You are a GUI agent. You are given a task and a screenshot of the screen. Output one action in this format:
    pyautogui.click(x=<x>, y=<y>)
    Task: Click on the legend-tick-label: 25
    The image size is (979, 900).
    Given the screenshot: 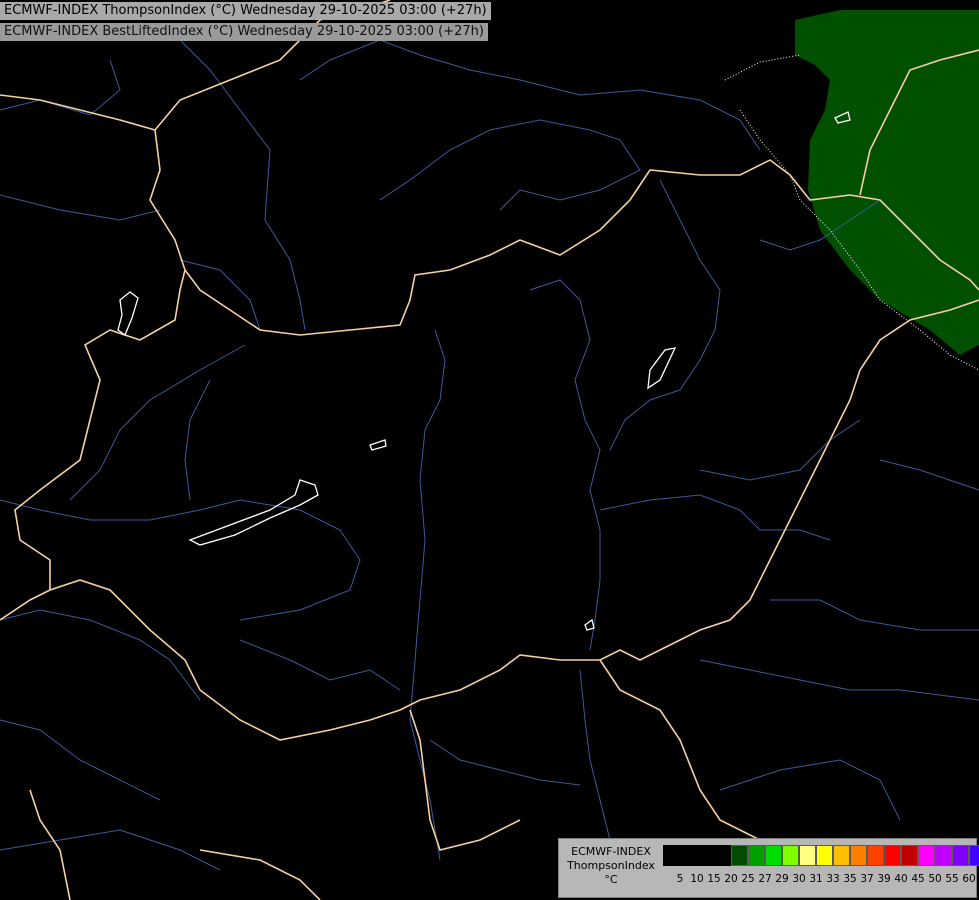 What is the action you would take?
    pyautogui.click(x=748, y=879)
    